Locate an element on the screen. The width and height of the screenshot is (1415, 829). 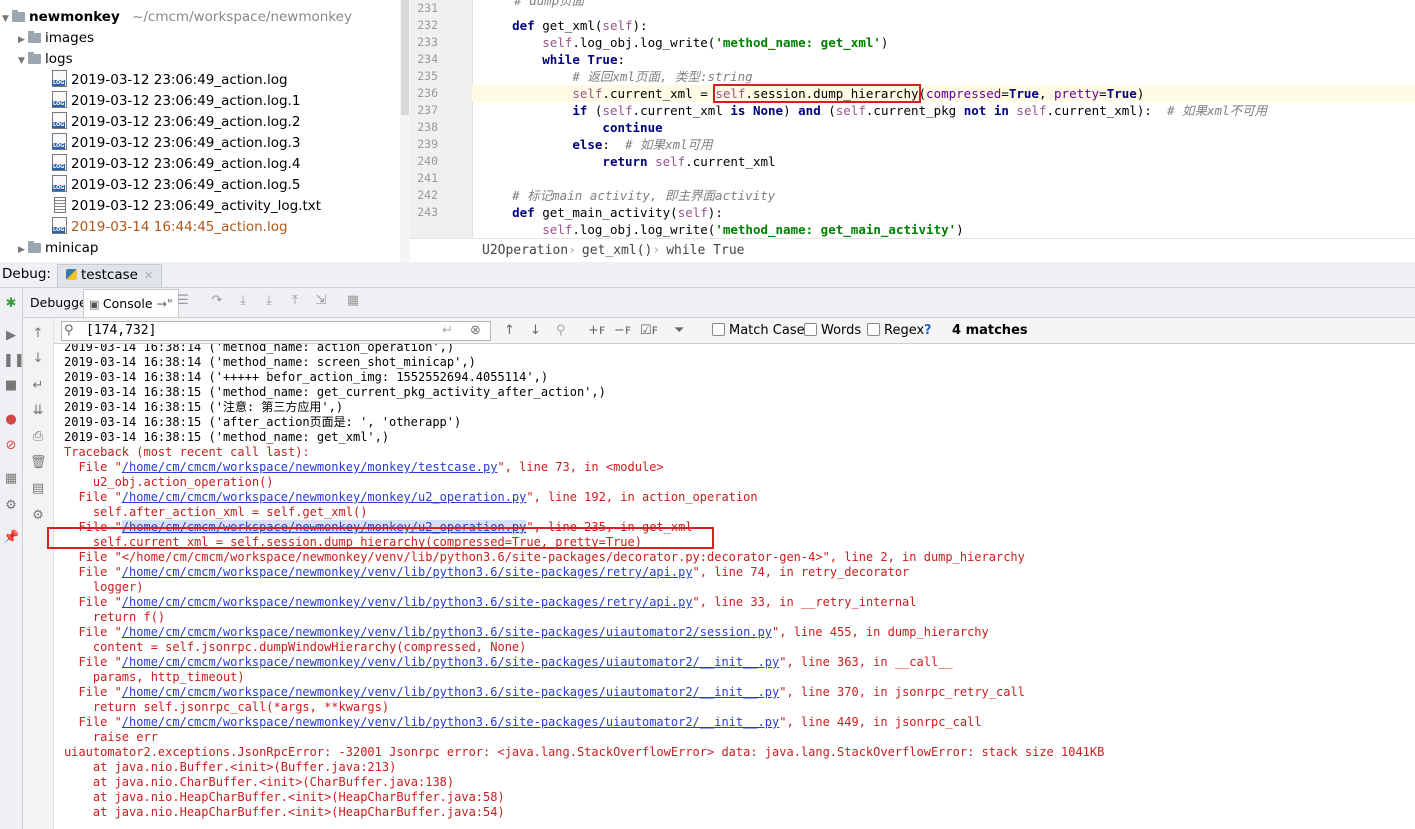
next-match-icon: ↓ is located at coordinates (535, 330).